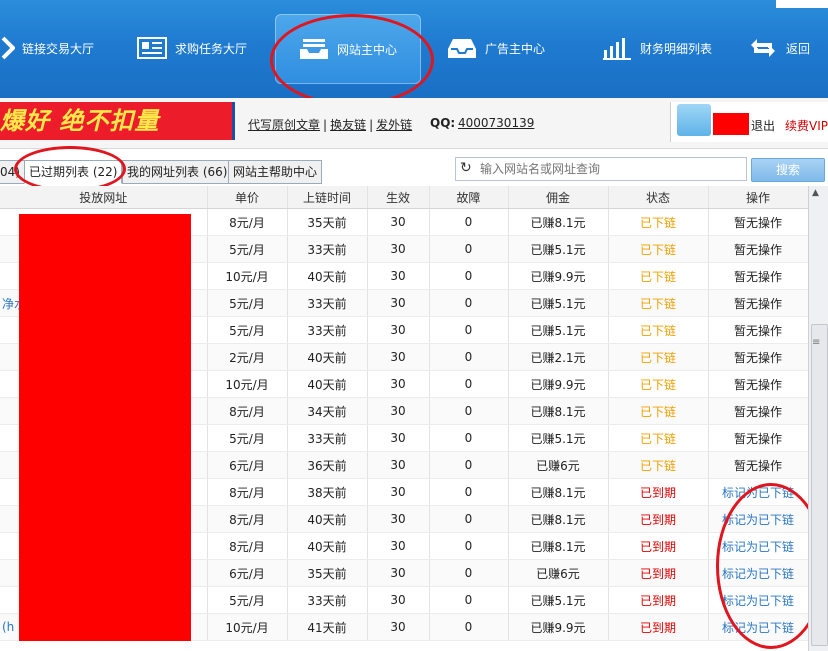  Describe the element at coordinates (558, 627) in the screenshot. I see `commission-cell: 已赚9.9元` at that location.